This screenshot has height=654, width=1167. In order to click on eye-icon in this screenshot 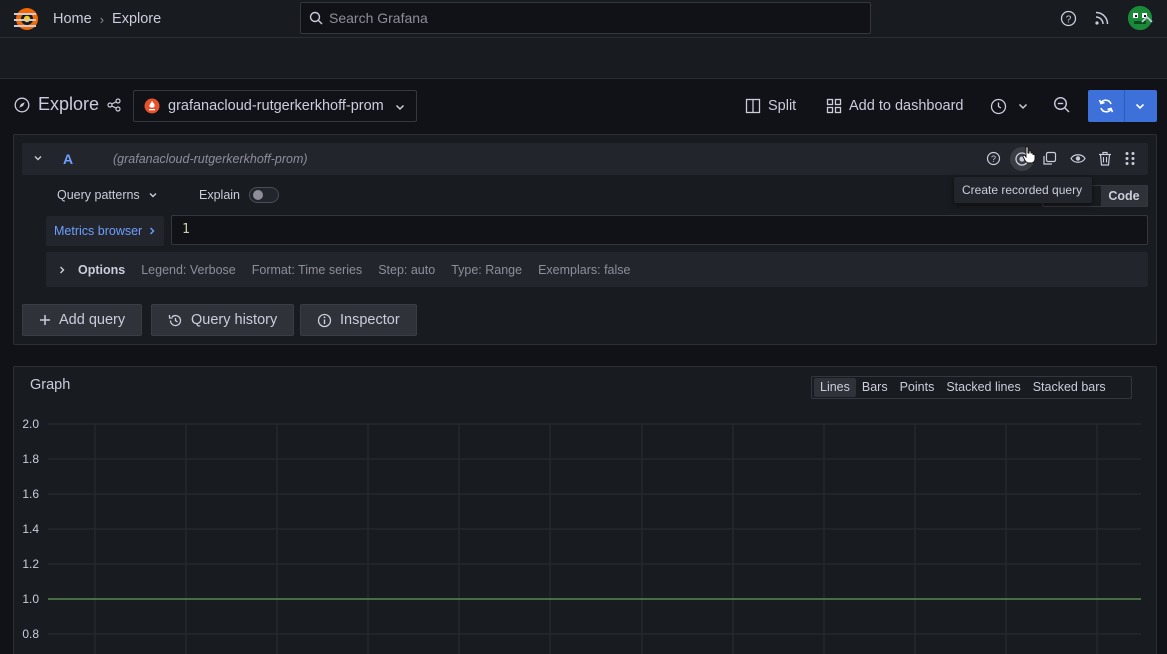, I will do `click(1078, 158)`.